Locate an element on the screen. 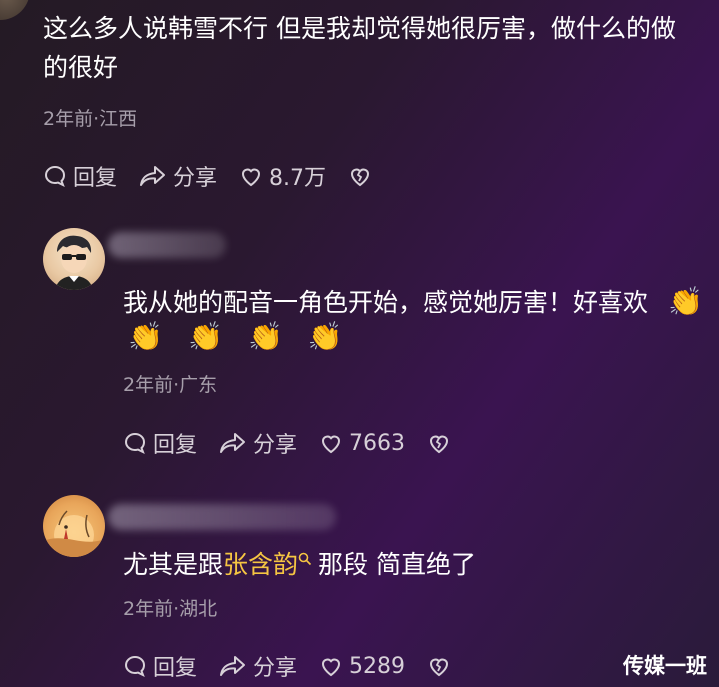 This screenshot has height=687, width=719. comment-3-like-button: 5289 is located at coordinates (362, 666).